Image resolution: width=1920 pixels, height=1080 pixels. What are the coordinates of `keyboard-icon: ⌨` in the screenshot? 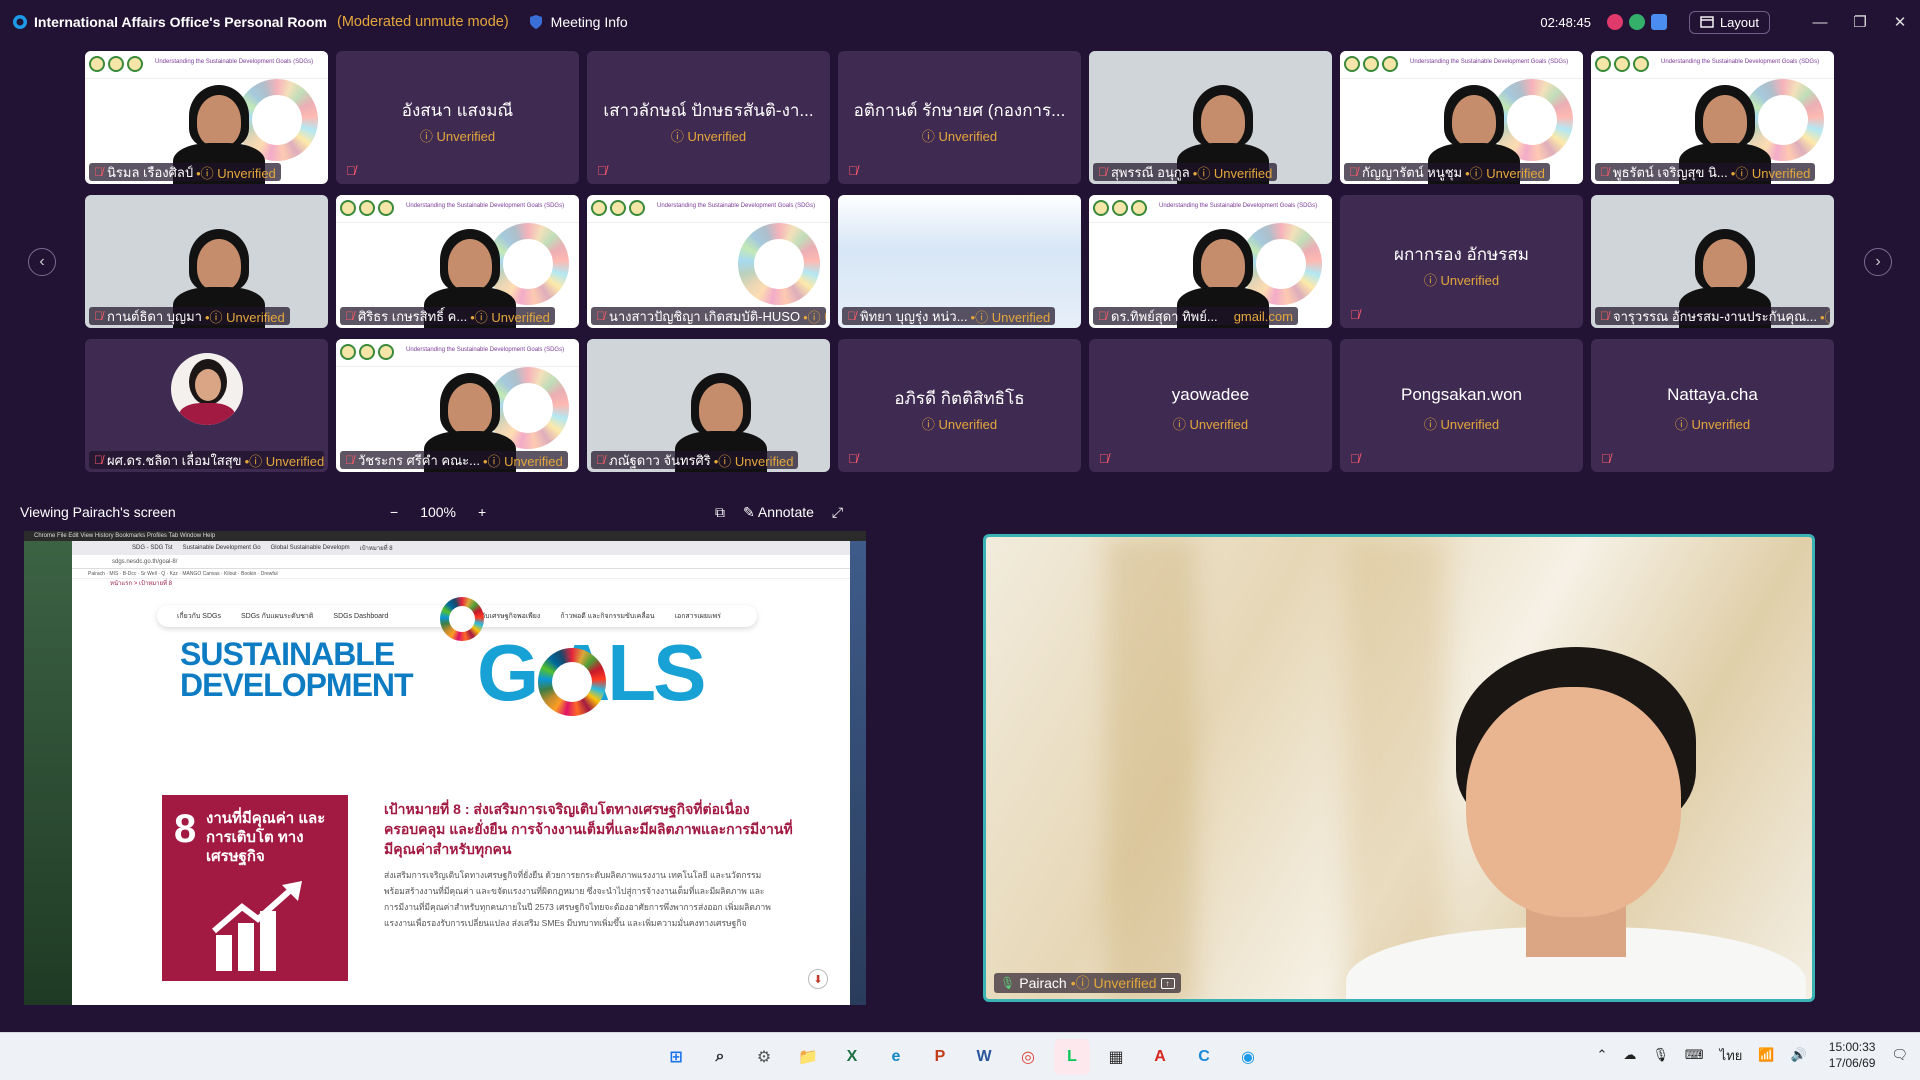 It's located at (1694, 1055).